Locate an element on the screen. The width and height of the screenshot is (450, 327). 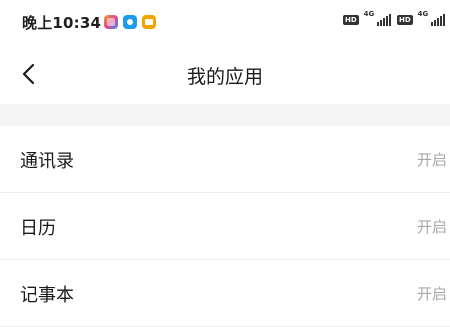
notification-icons is located at coordinates (130, 22).